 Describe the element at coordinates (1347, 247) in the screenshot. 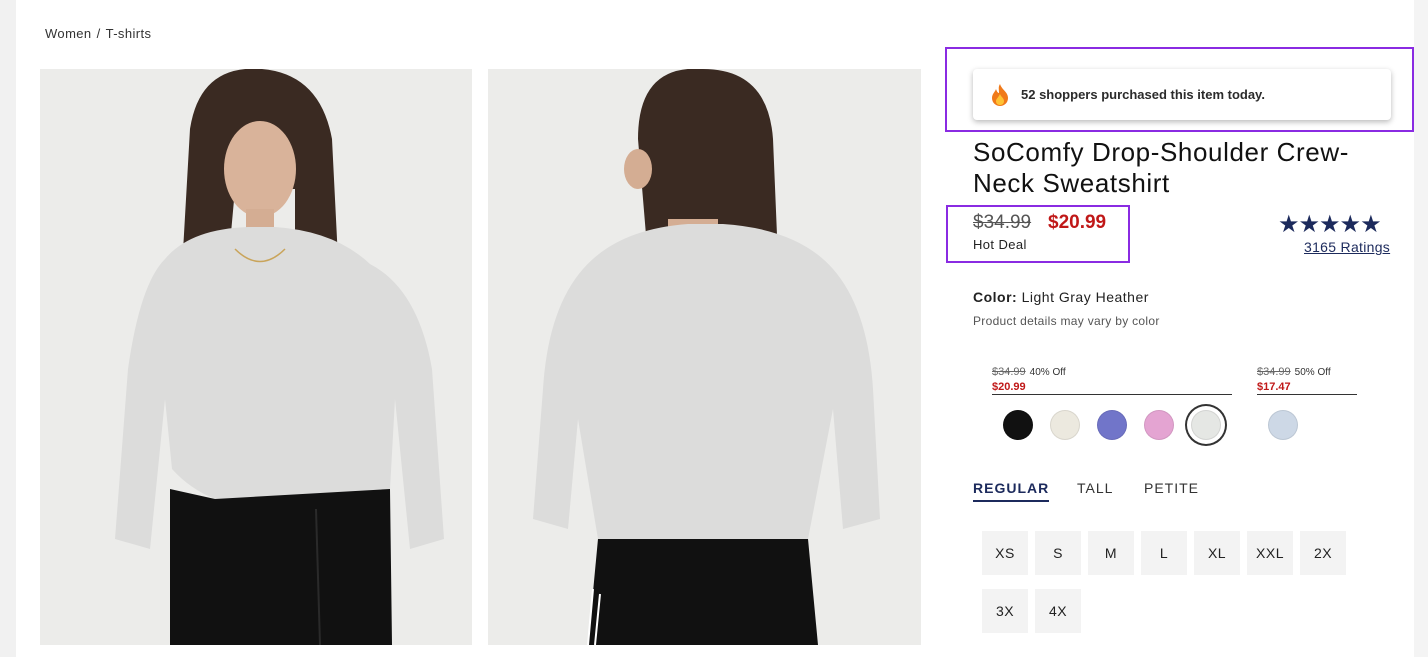

I see `ratings-count-link: 3165 Ratings` at that location.